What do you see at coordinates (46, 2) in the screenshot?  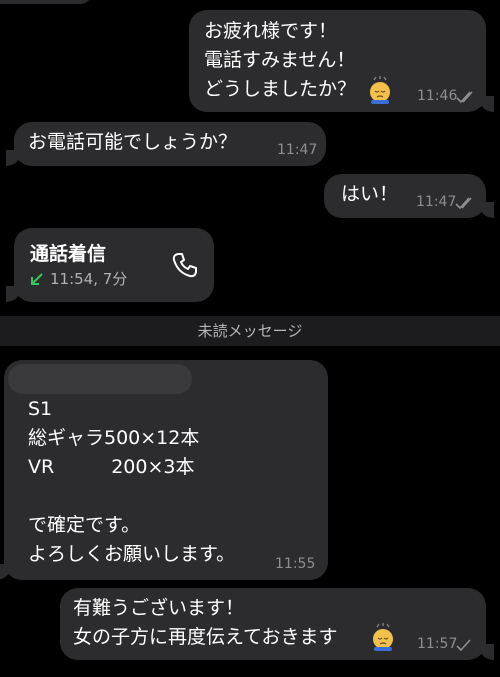 I see `previous-message-fragment` at bounding box center [46, 2].